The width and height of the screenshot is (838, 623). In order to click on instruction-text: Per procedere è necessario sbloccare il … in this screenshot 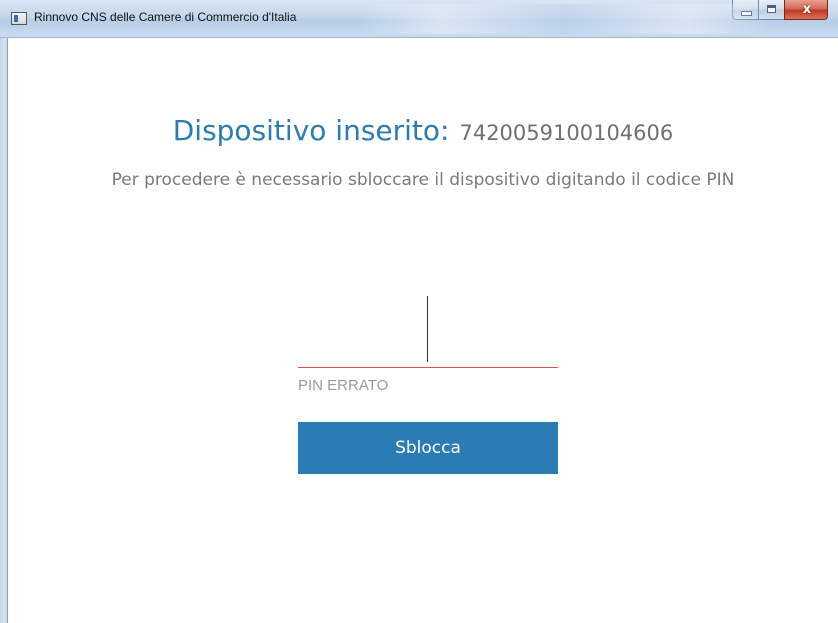, I will do `click(423, 180)`.